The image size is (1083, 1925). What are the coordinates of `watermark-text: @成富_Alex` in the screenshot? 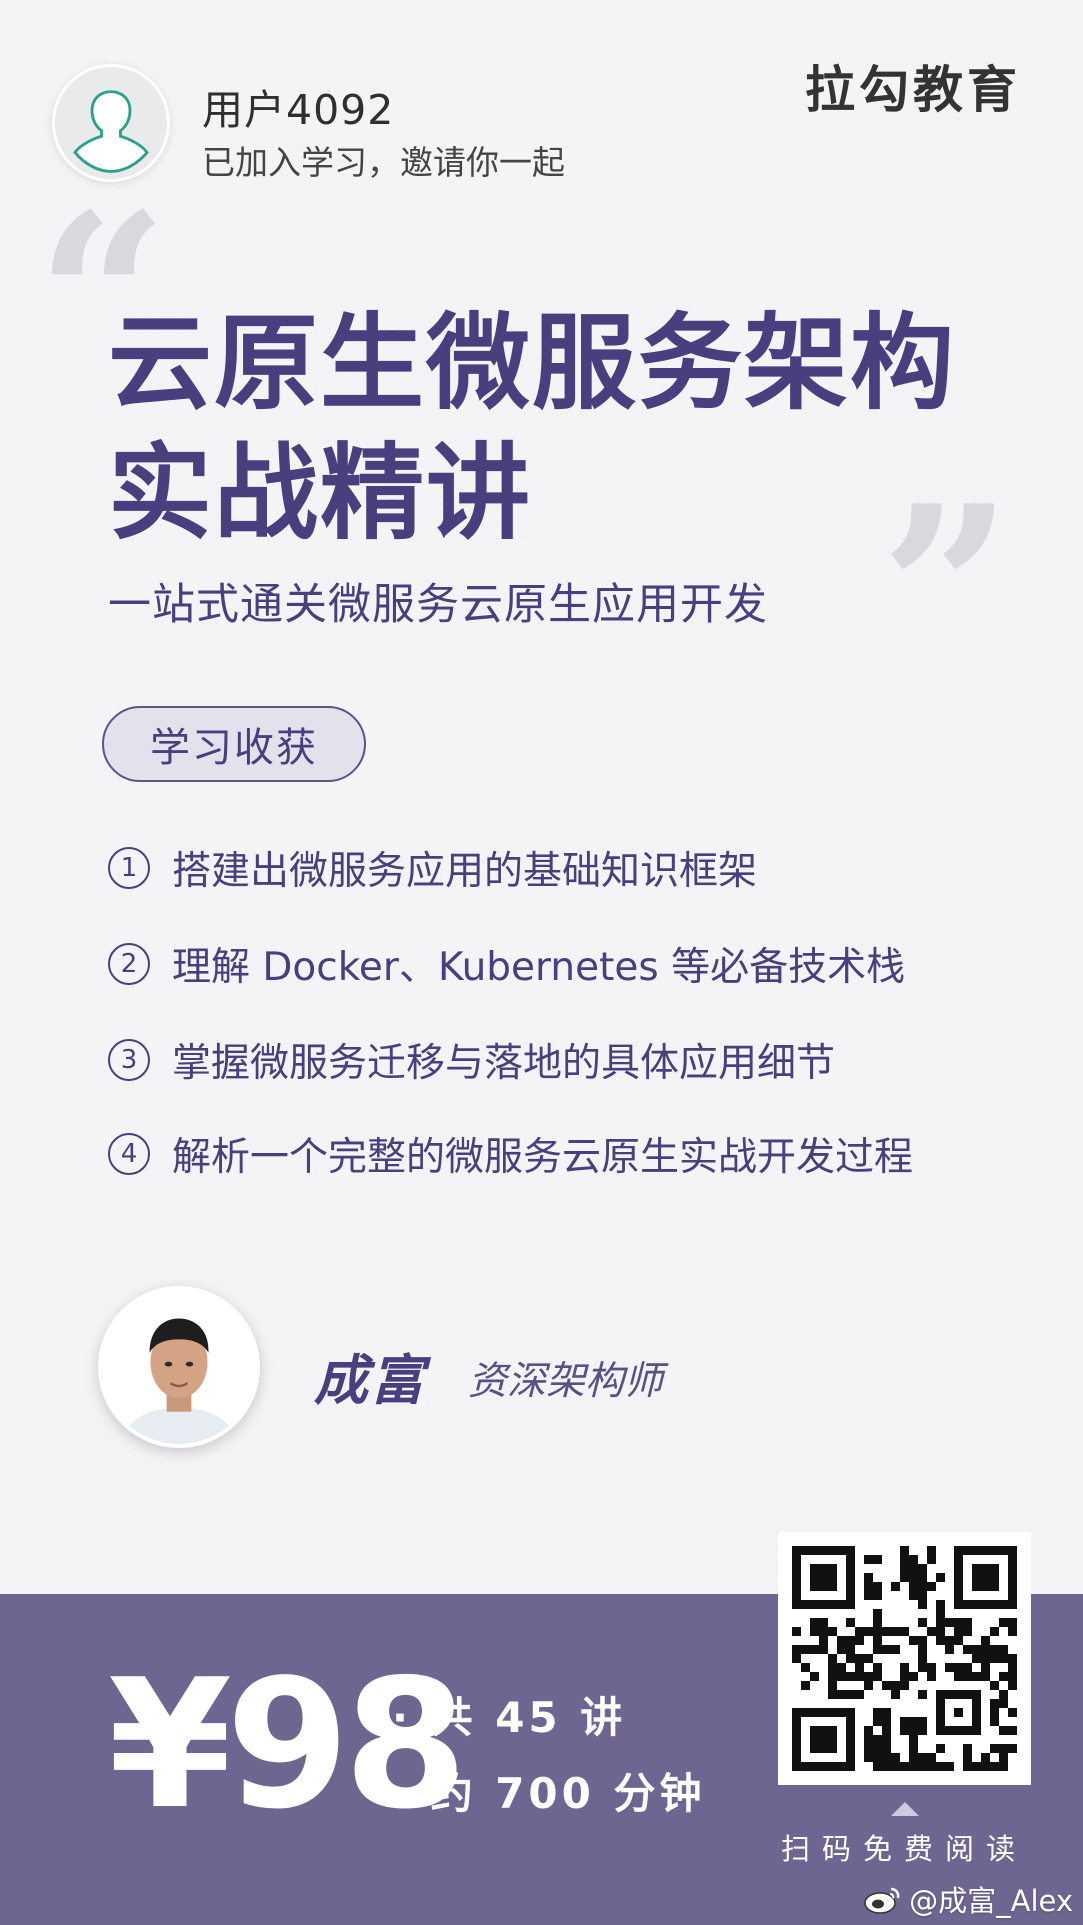 It's located at (991, 1901).